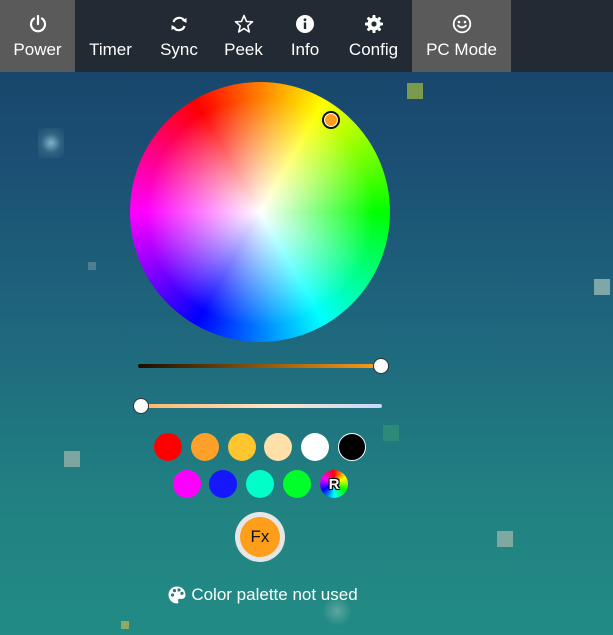 This screenshot has width=613, height=635. What do you see at coordinates (305, 24) in the screenshot?
I see `info-icon` at bounding box center [305, 24].